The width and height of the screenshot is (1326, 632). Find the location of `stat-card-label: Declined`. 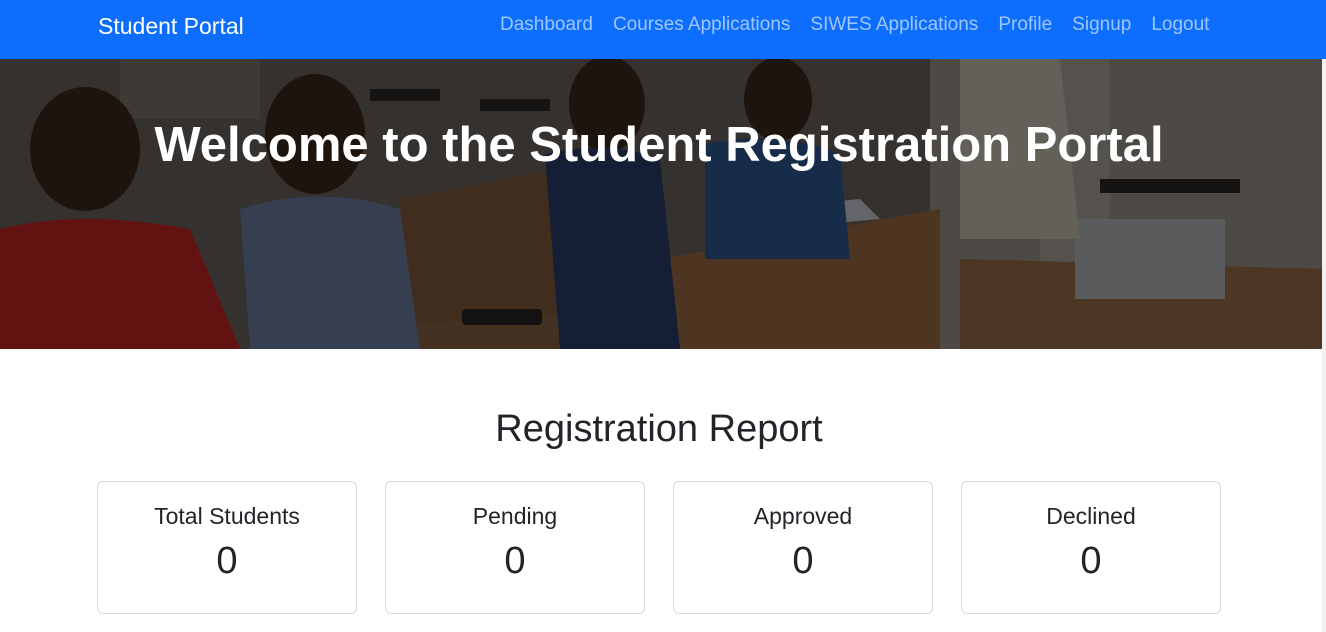

stat-card-label: Declined is located at coordinates (1091, 516).